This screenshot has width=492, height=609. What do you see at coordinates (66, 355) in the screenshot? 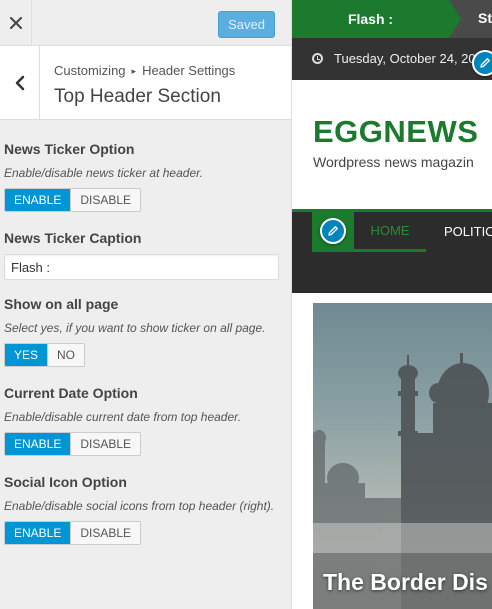
I see `no-option: NO` at bounding box center [66, 355].